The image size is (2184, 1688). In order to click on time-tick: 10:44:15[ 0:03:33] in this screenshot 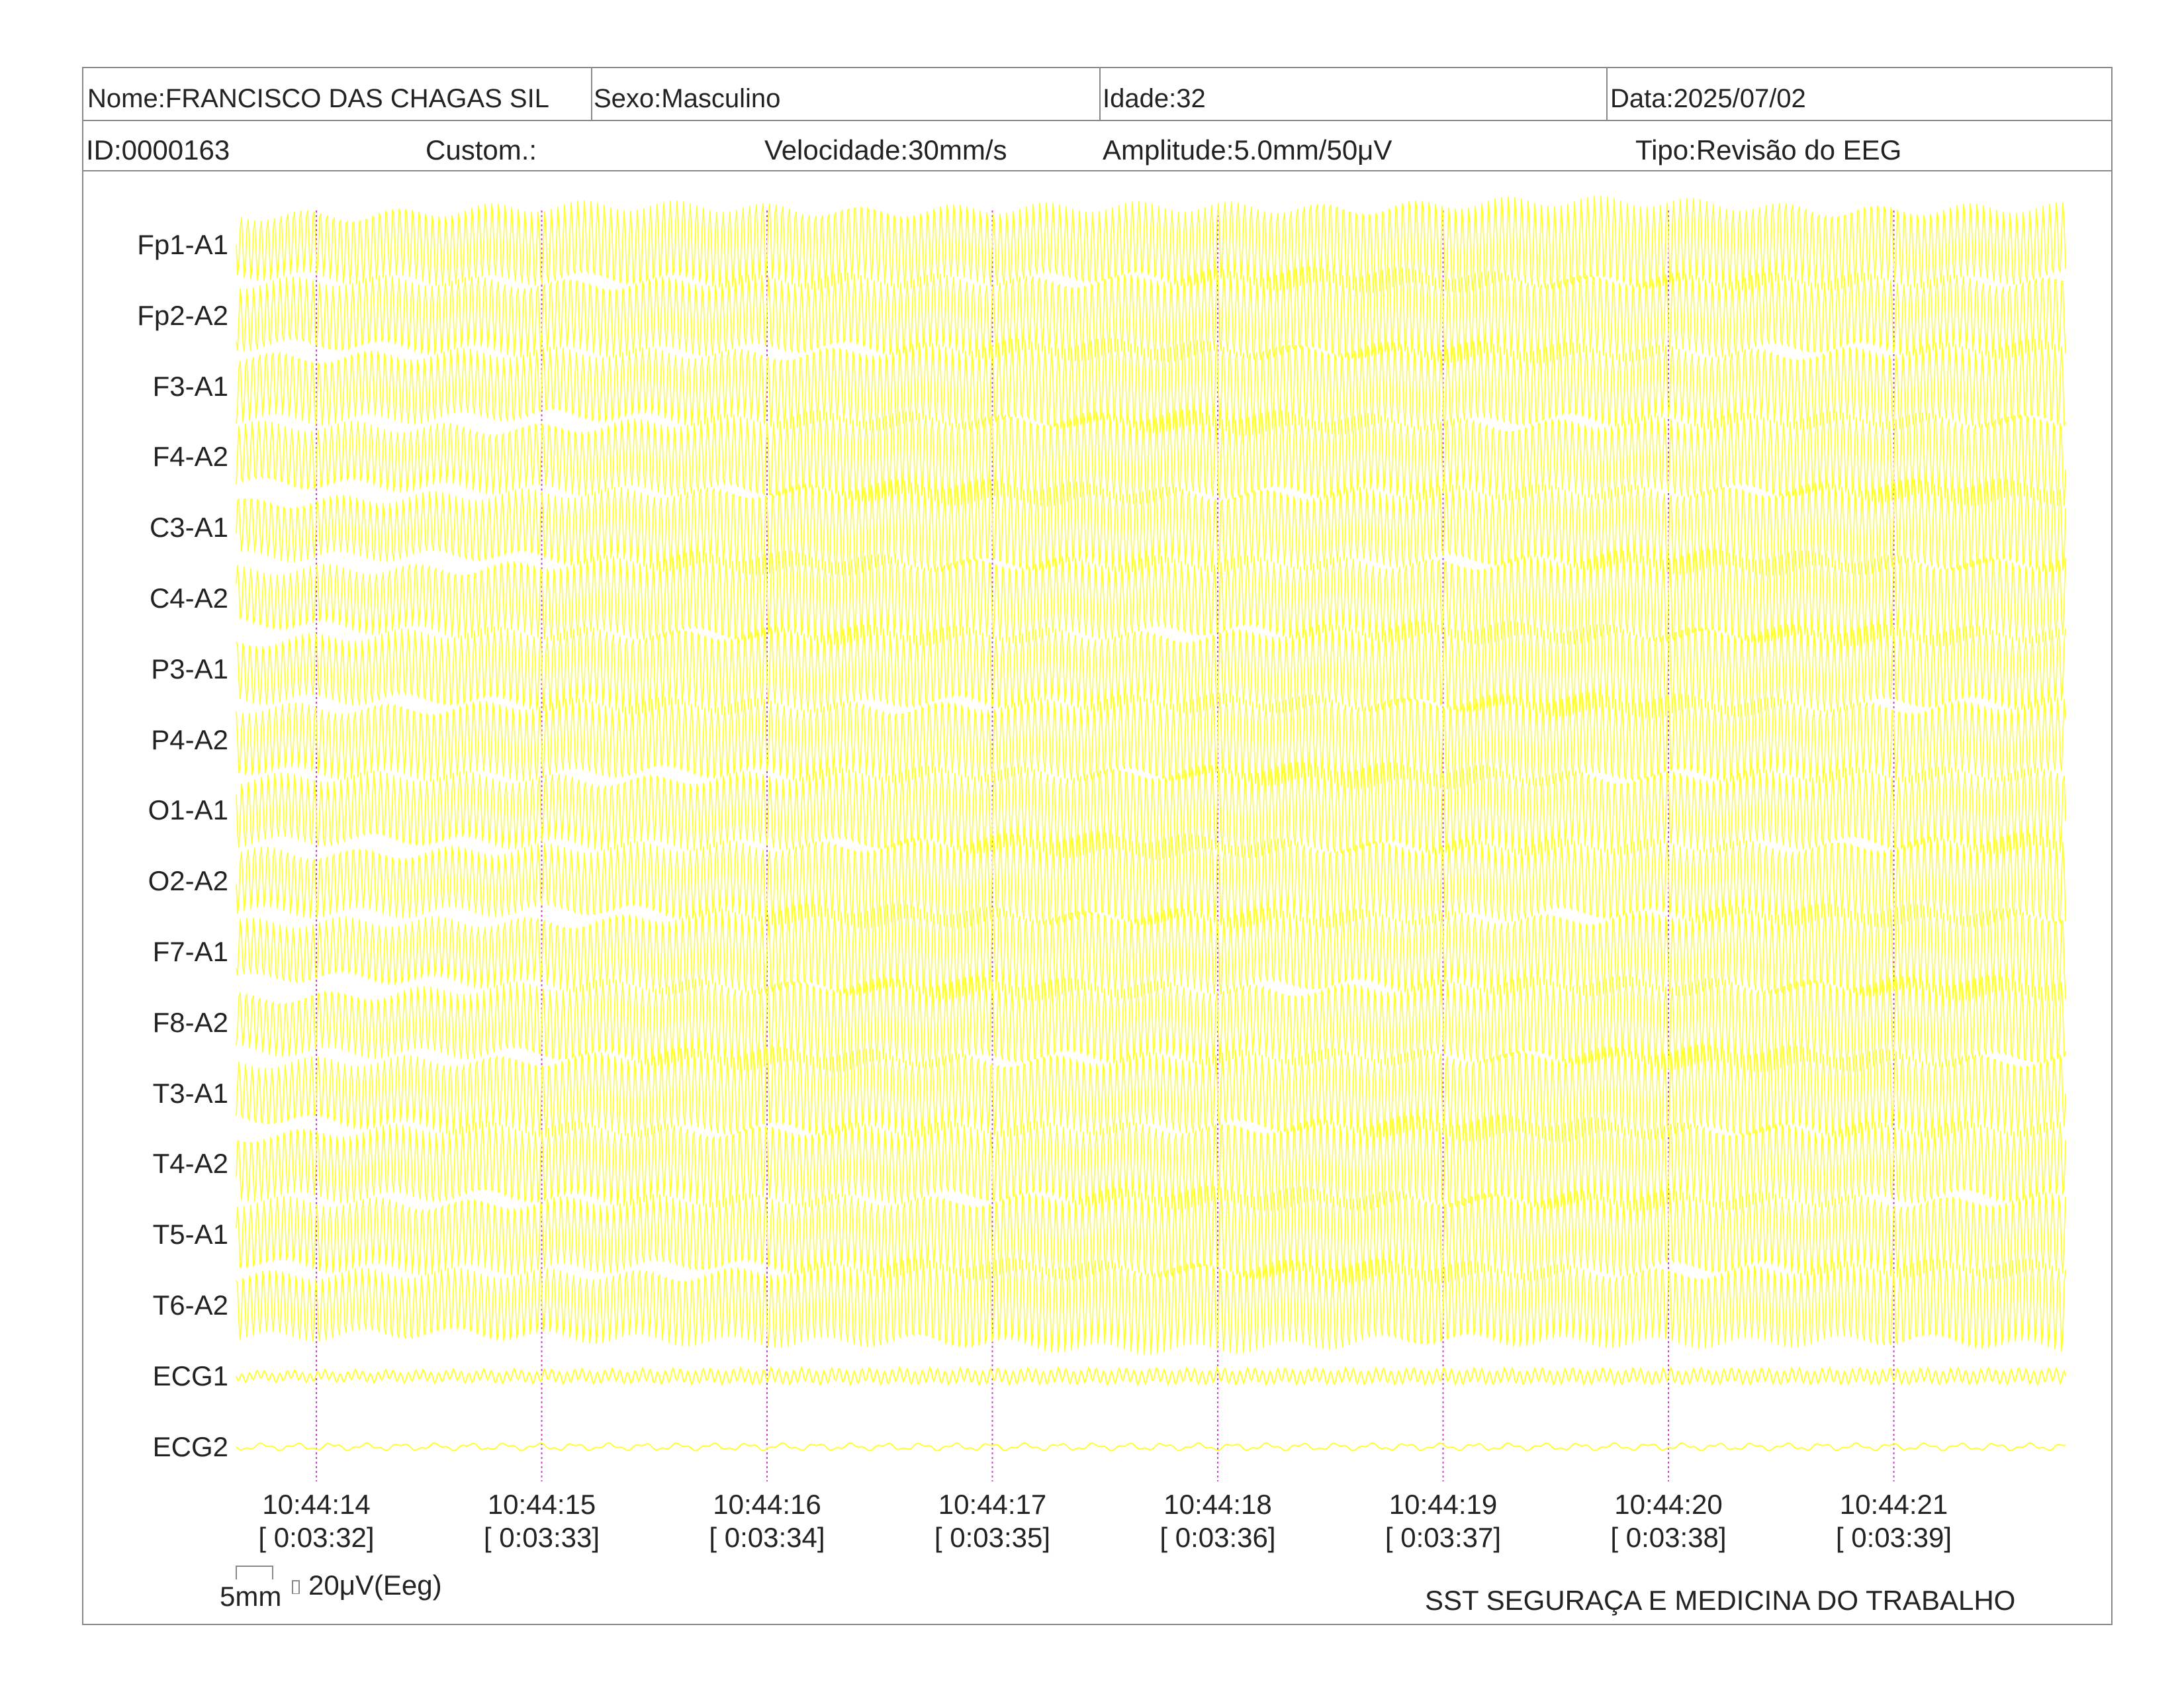, I will do `click(542, 1521)`.